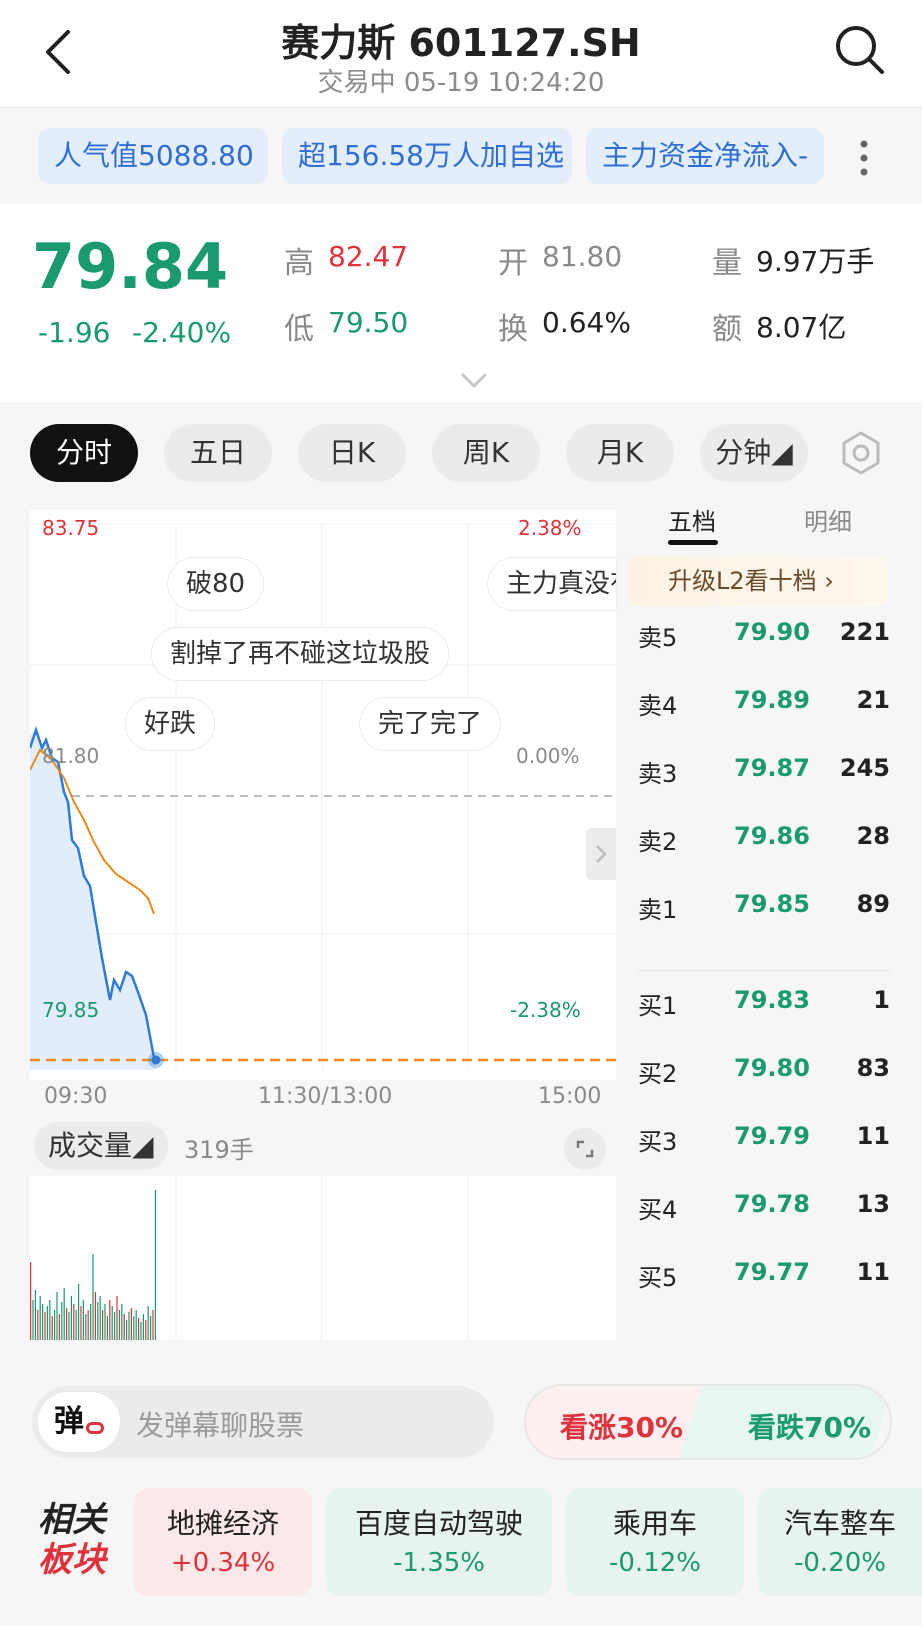  What do you see at coordinates (223, 1563) in the screenshot?
I see `sector-change: +0.34%` at bounding box center [223, 1563].